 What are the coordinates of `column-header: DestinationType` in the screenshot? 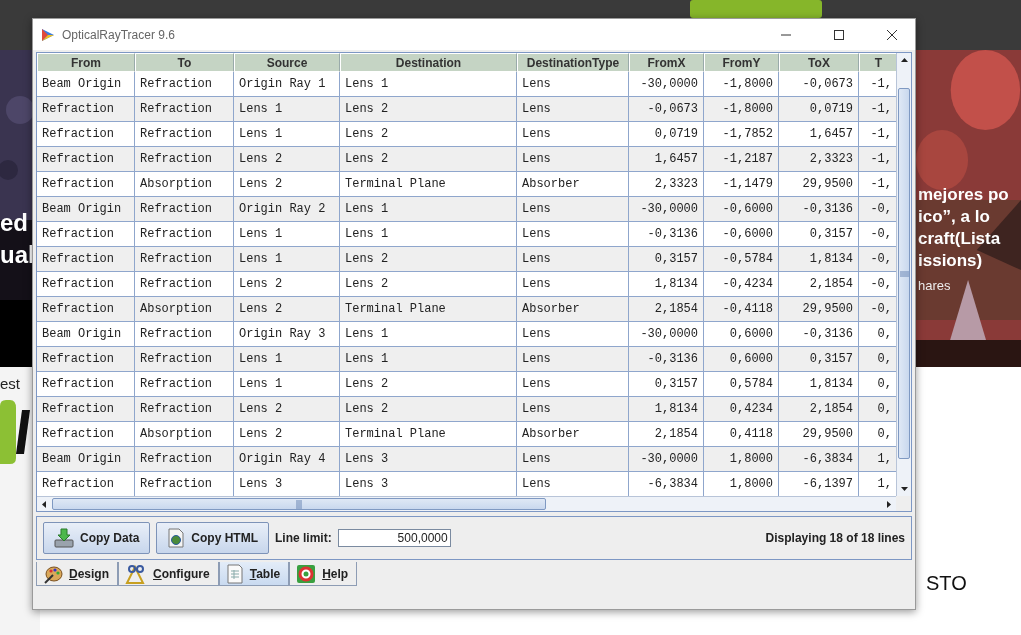 It's located at (573, 62).